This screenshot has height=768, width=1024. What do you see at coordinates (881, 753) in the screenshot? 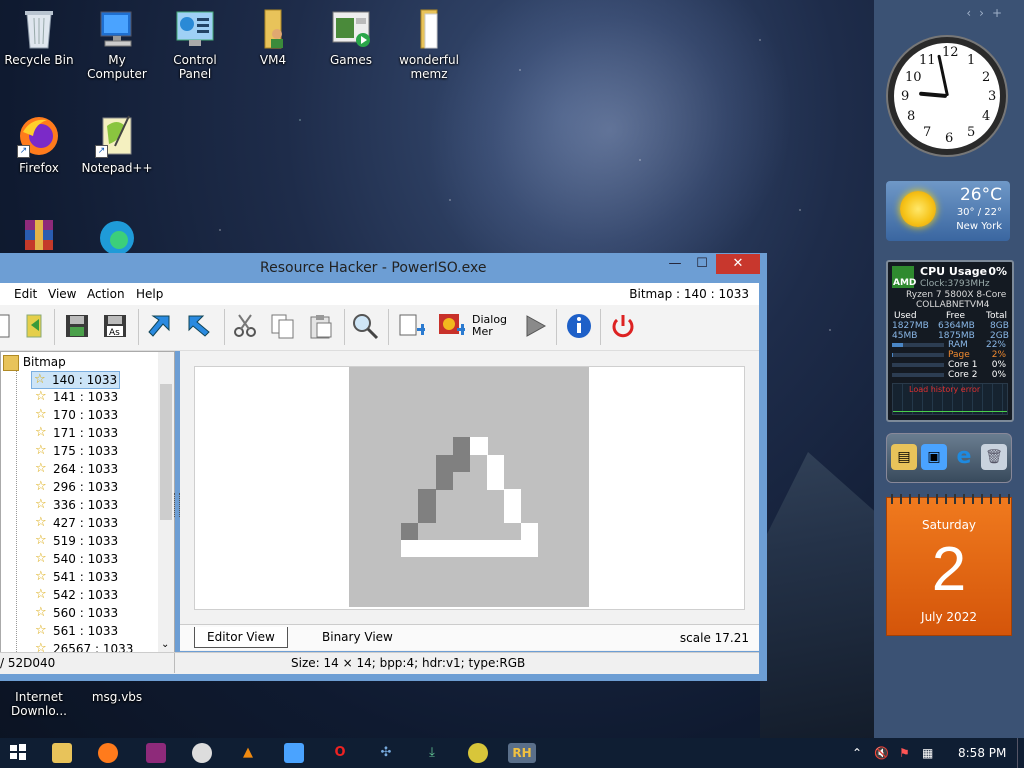
I see `volume-muted-icon: 🔇` at bounding box center [881, 753].